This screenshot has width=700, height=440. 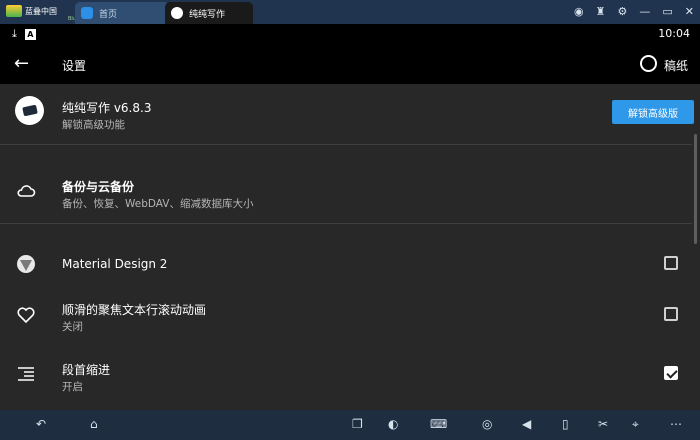 What do you see at coordinates (87, 13) in the screenshot?
I see `home-tab-icon` at bounding box center [87, 13].